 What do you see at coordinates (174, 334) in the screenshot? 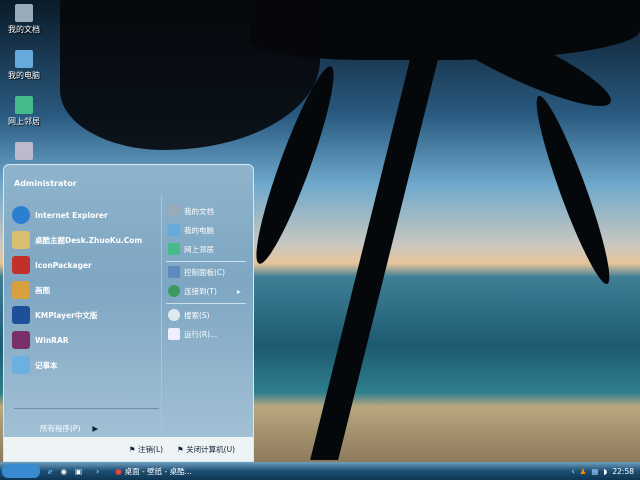
I see `run-icon` at bounding box center [174, 334].